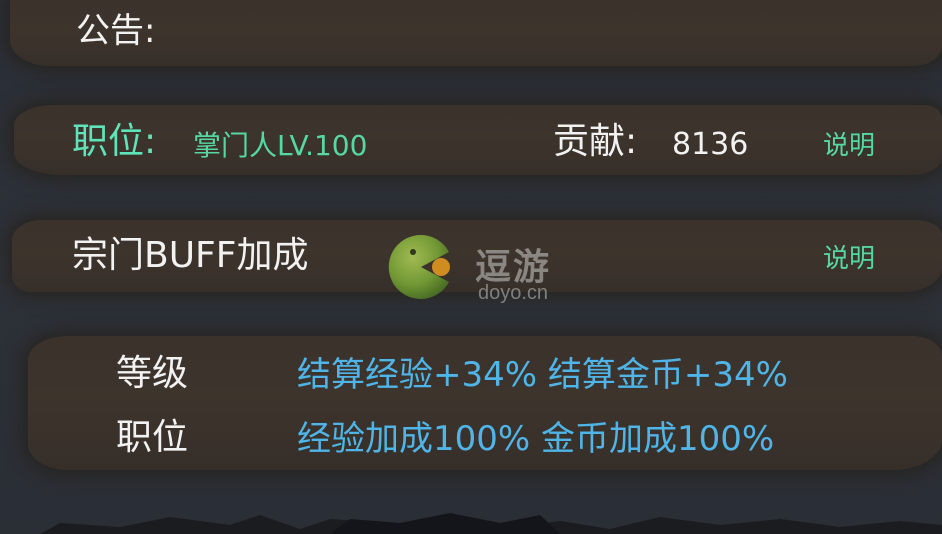 The image size is (942, 534). Describe the element at coordinates (536, 439) in the screenshot. I see `buff-row-role-value: 经验加成100% 金币加成100%` at that location.